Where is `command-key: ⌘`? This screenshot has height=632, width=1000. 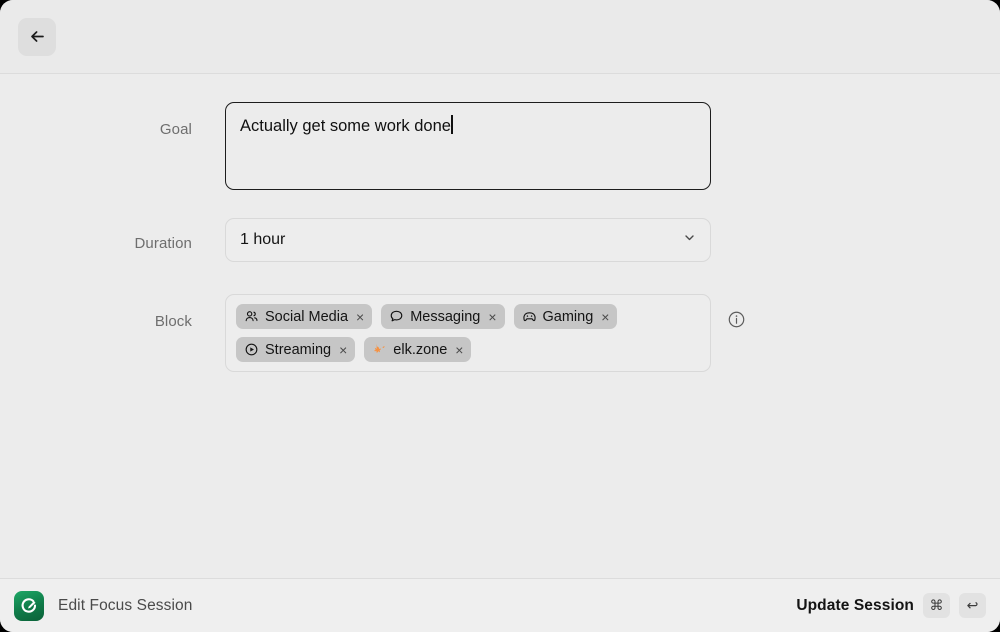 command-key: ⌘ is located at coordinates (936, 605).